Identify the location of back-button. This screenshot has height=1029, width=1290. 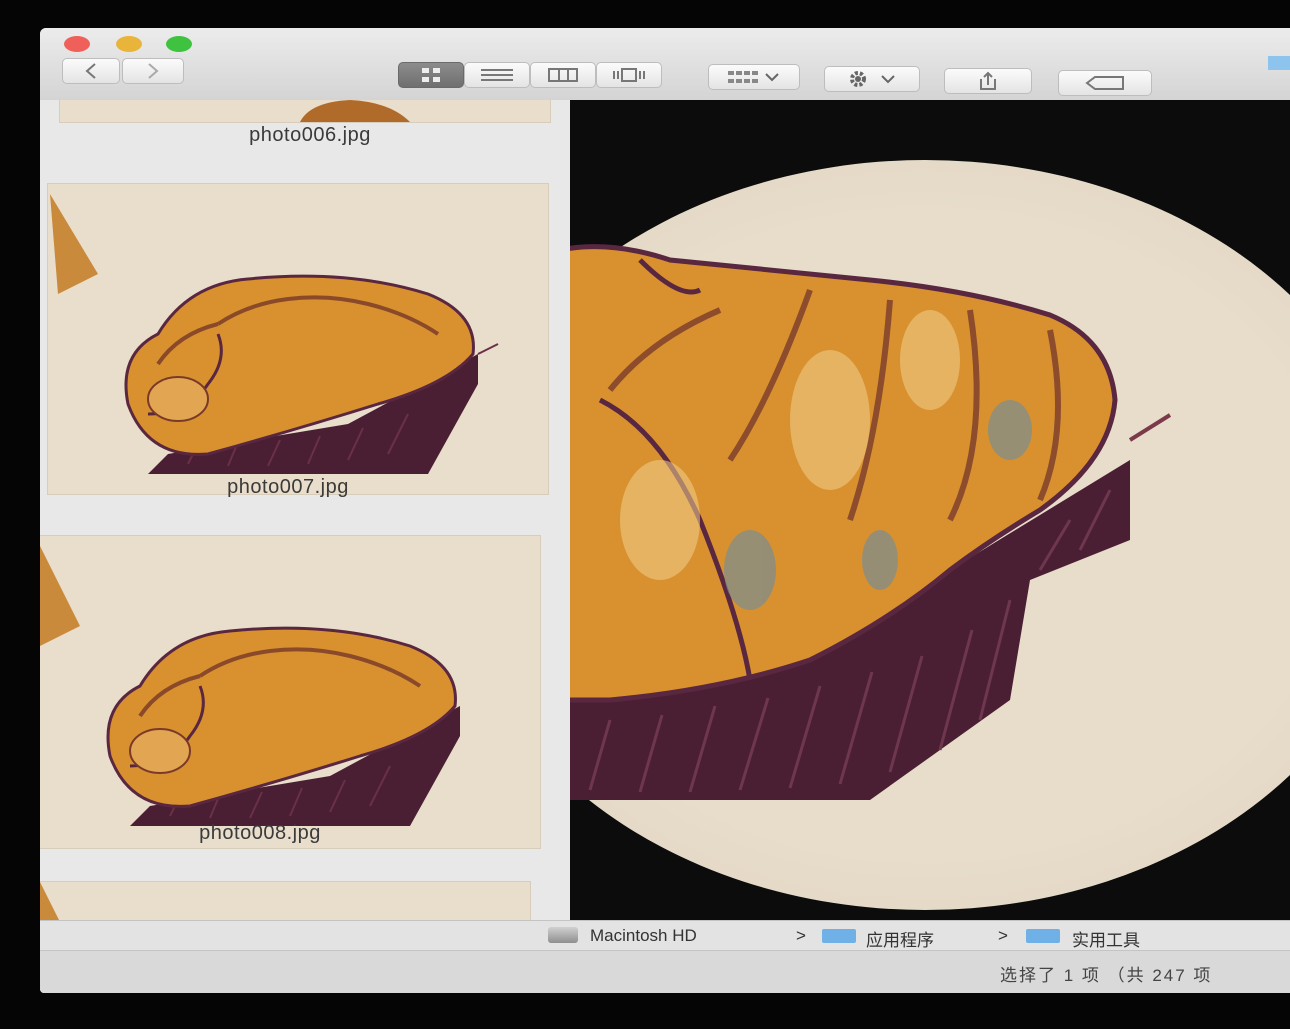
(91, 71).